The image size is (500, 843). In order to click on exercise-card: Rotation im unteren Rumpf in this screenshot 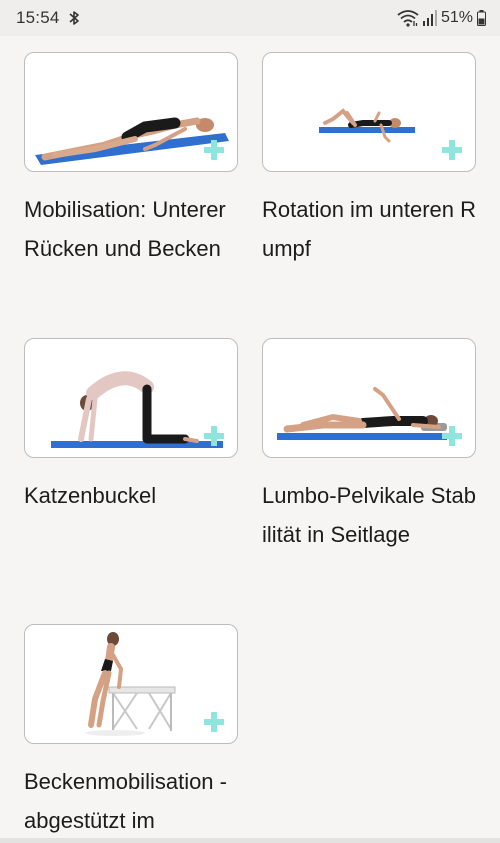, I will do `click(369, 160)`.